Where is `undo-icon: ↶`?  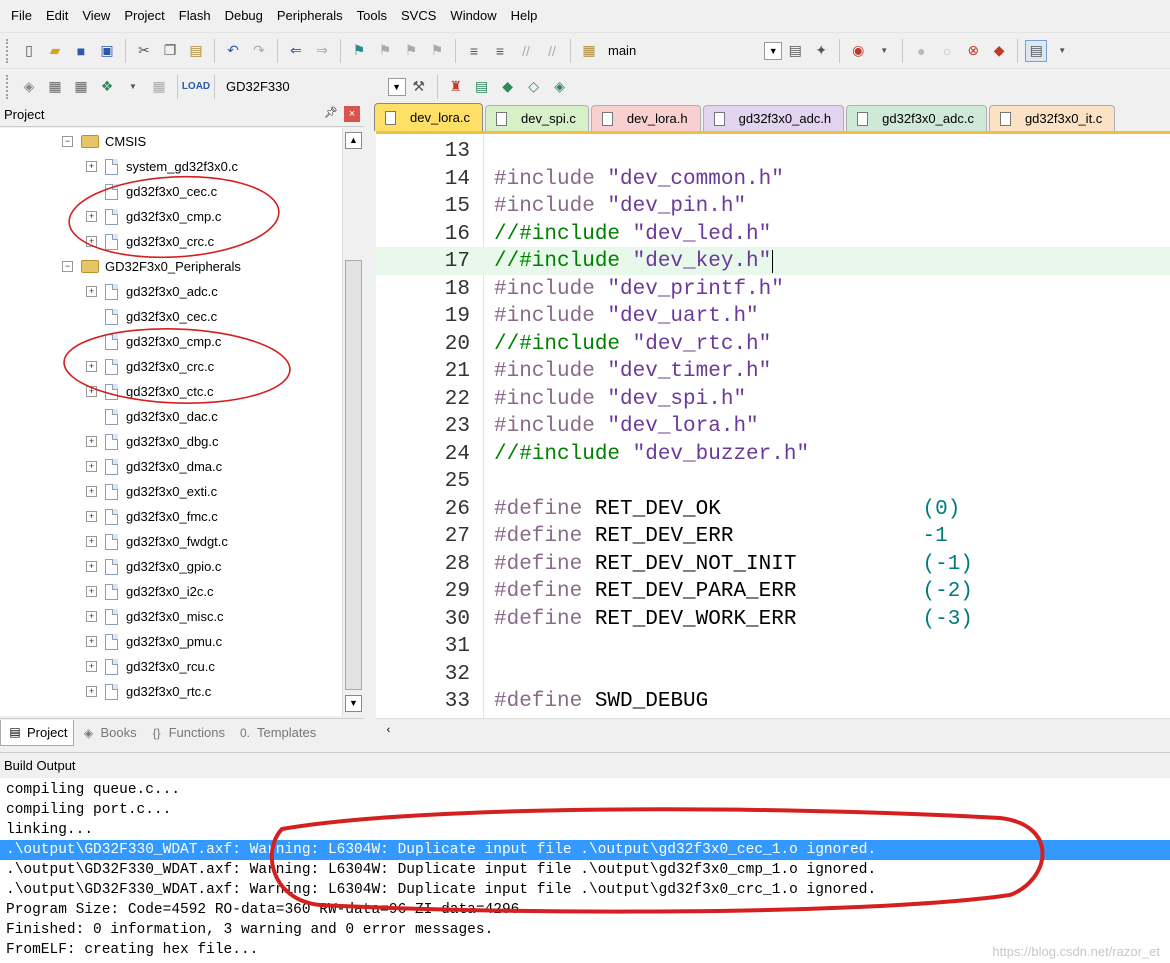
undo-icon: ↶ is located at coordinates (233, 51).